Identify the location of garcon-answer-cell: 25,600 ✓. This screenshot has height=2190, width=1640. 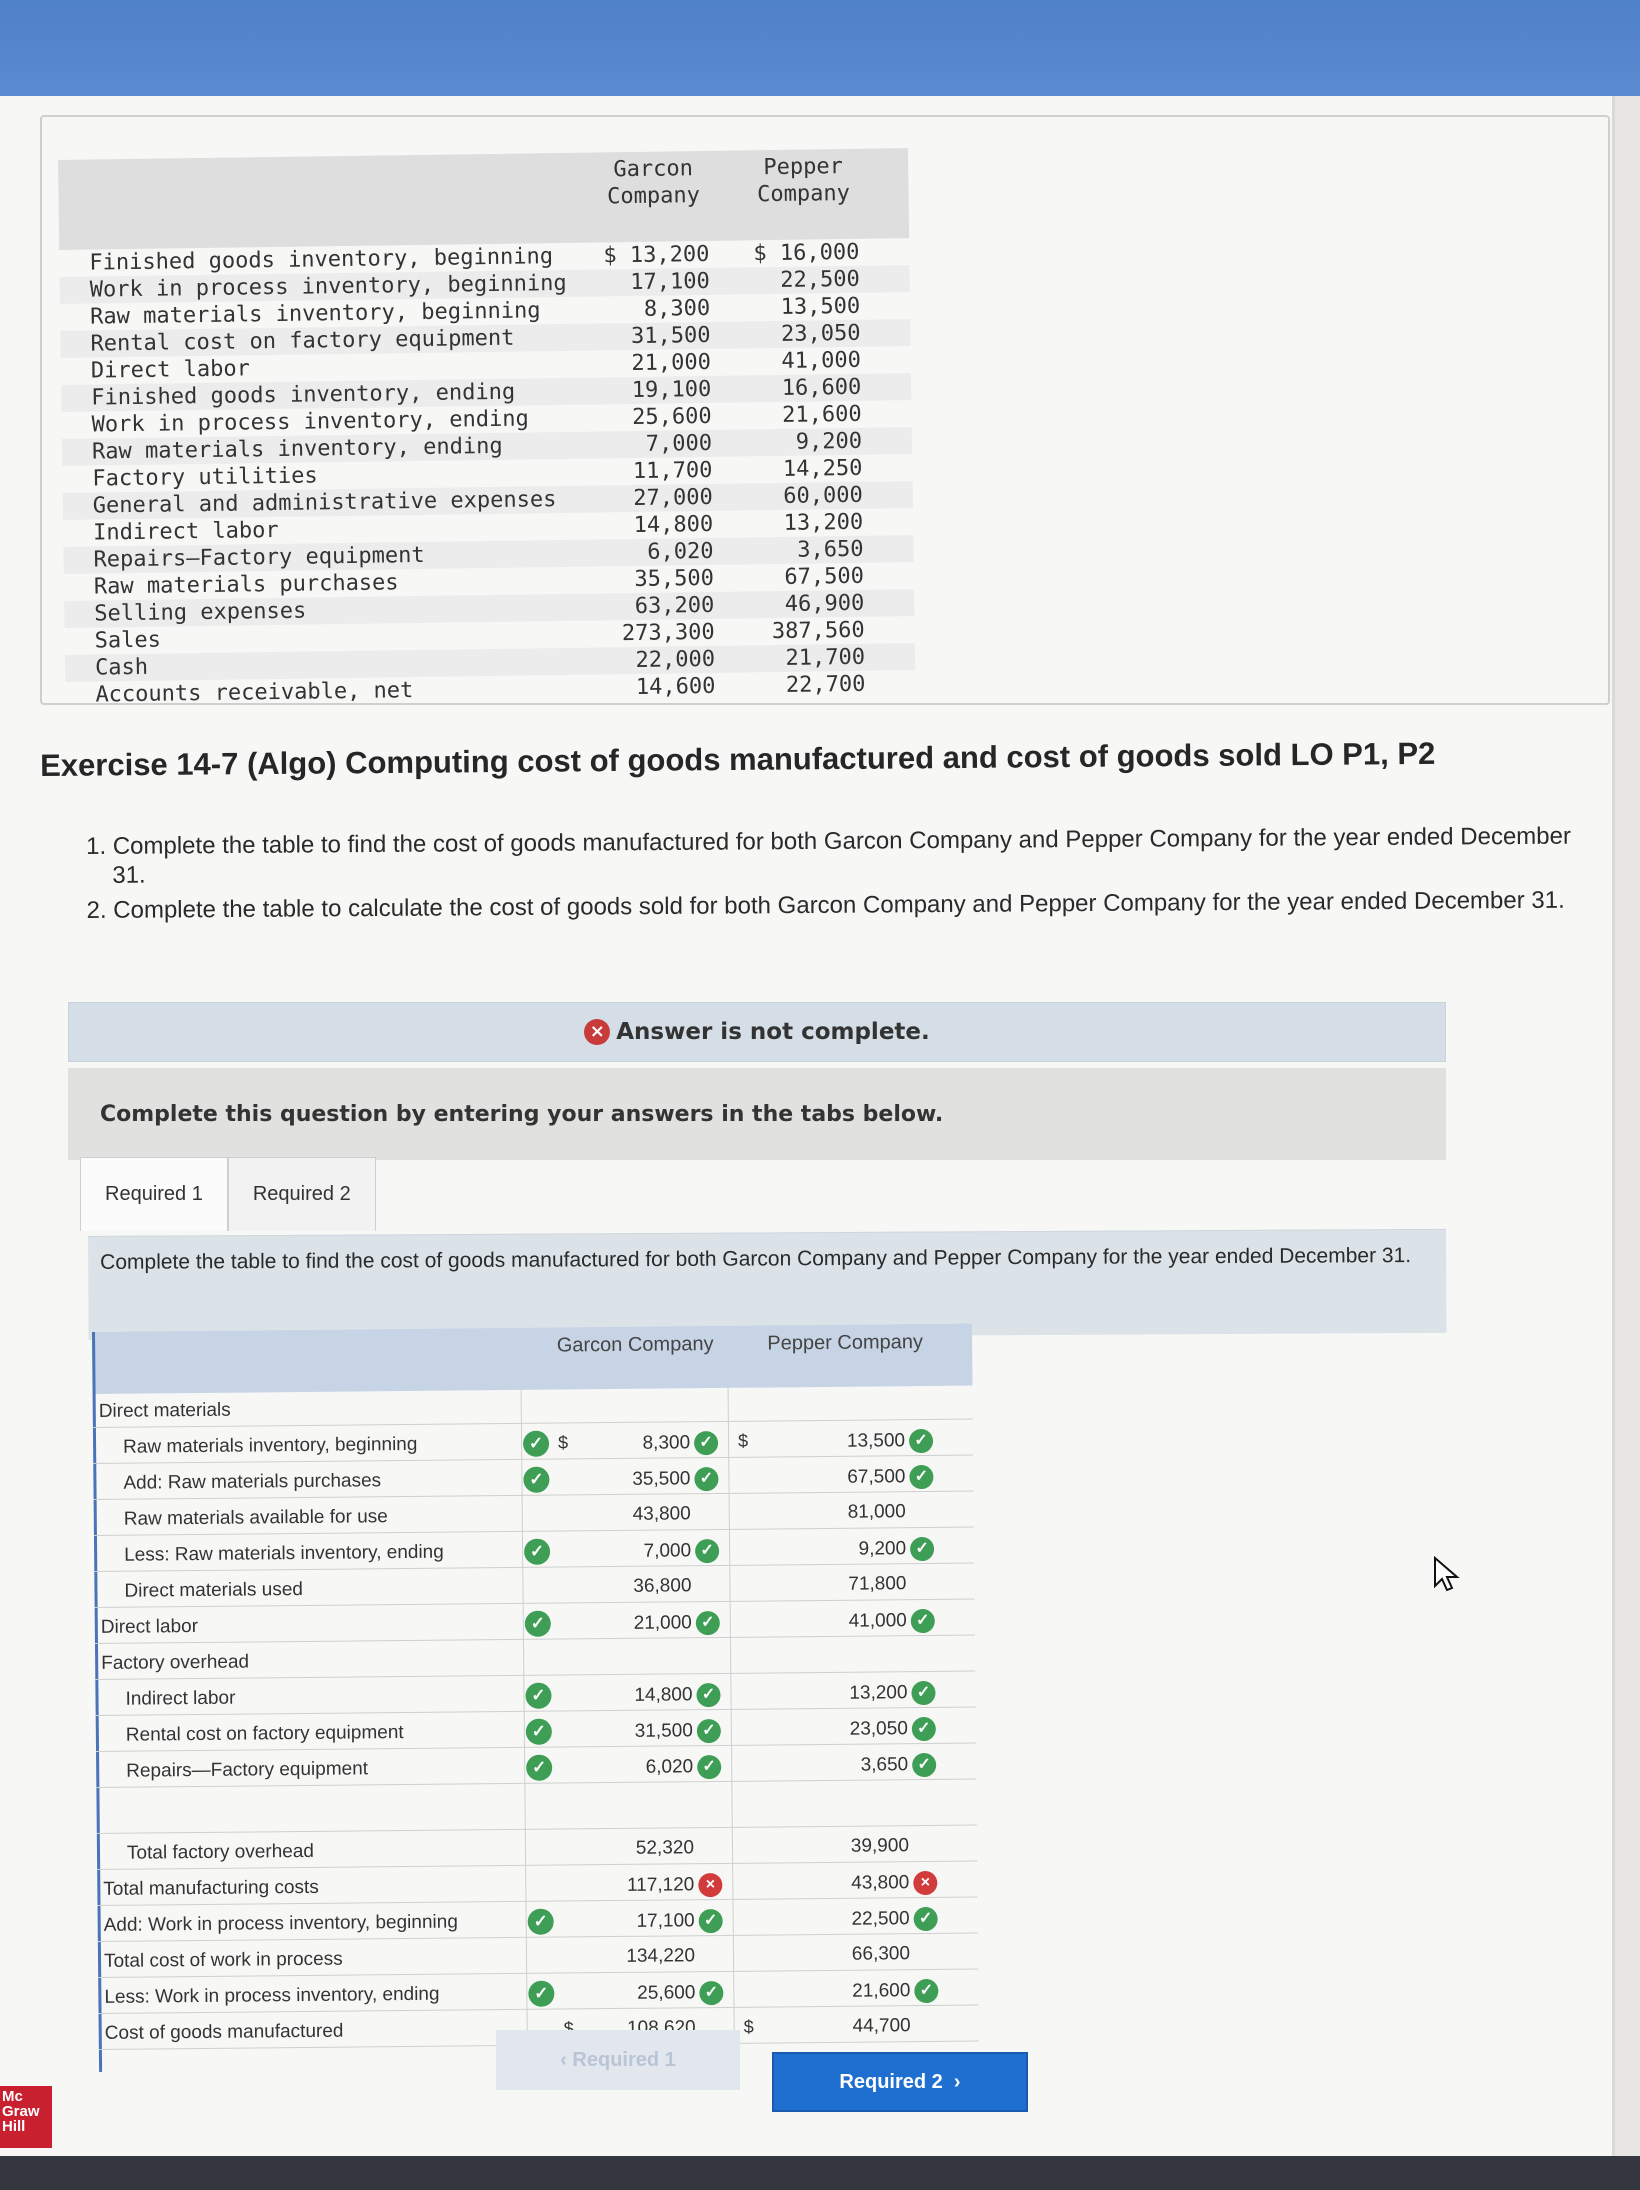
(643, 1993).